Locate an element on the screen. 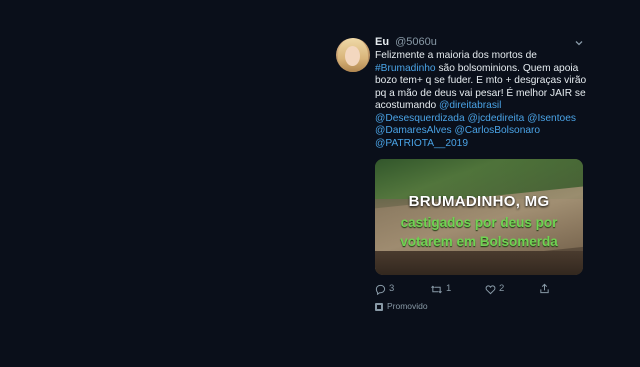  tweet-text-segment: Felizmente a maioria dos mortos de is located at coordinates (456, 55).